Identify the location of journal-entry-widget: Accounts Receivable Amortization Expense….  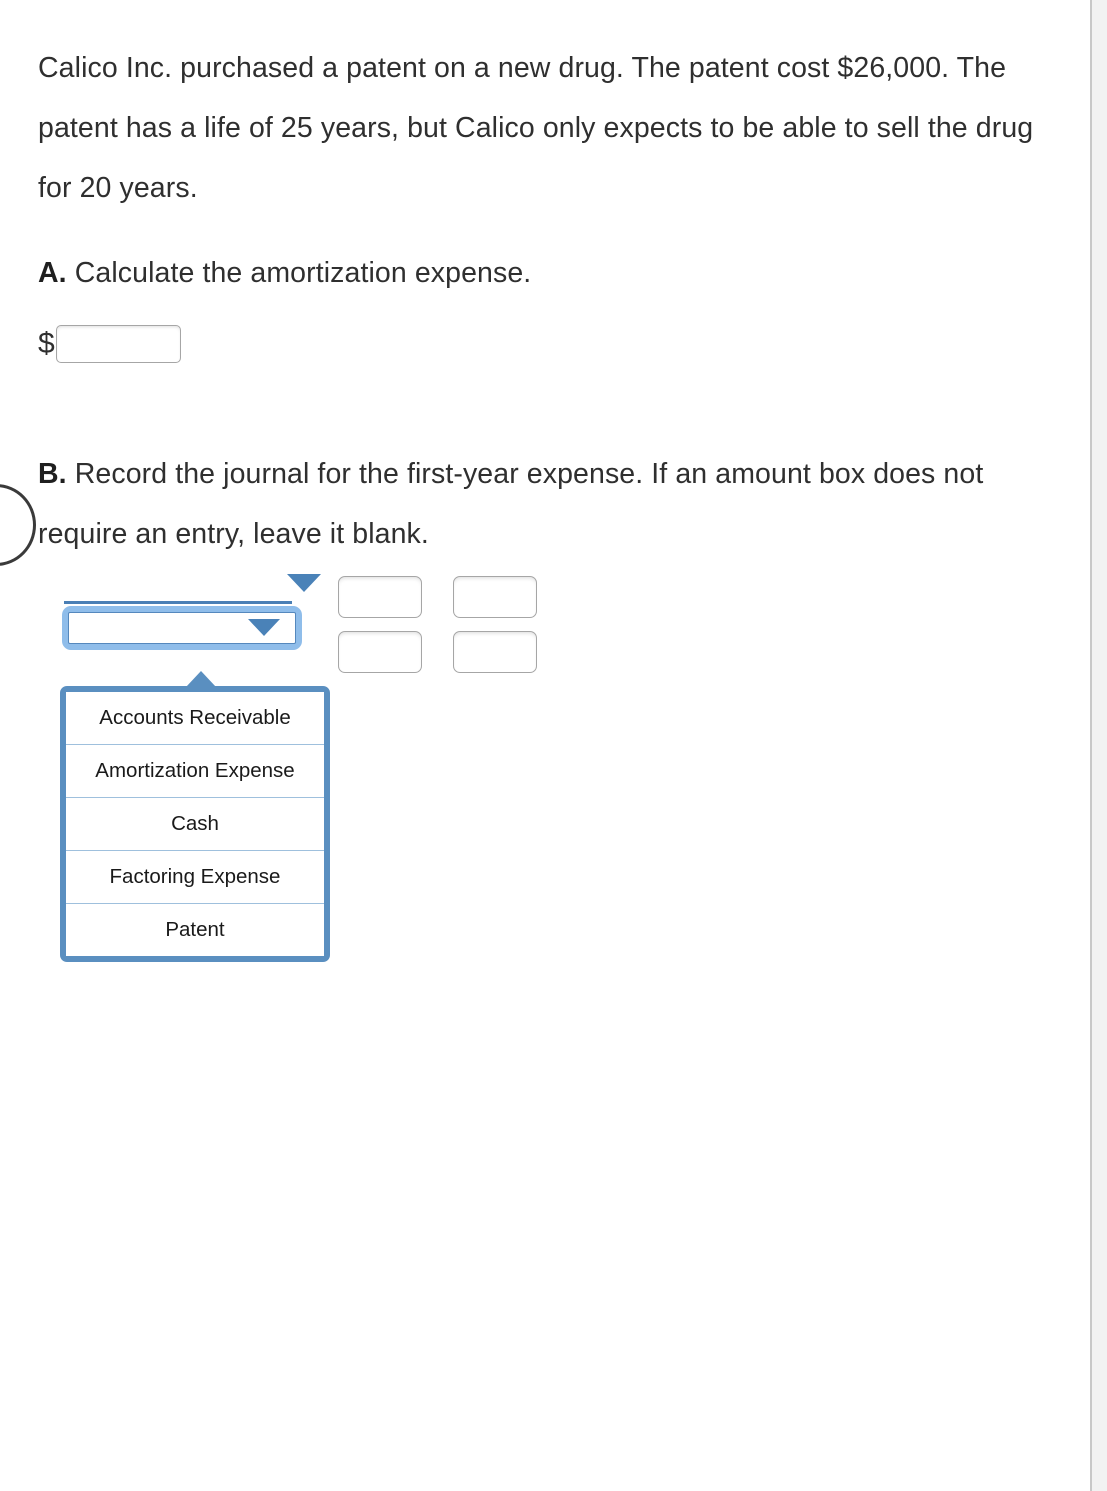
(306, 764).